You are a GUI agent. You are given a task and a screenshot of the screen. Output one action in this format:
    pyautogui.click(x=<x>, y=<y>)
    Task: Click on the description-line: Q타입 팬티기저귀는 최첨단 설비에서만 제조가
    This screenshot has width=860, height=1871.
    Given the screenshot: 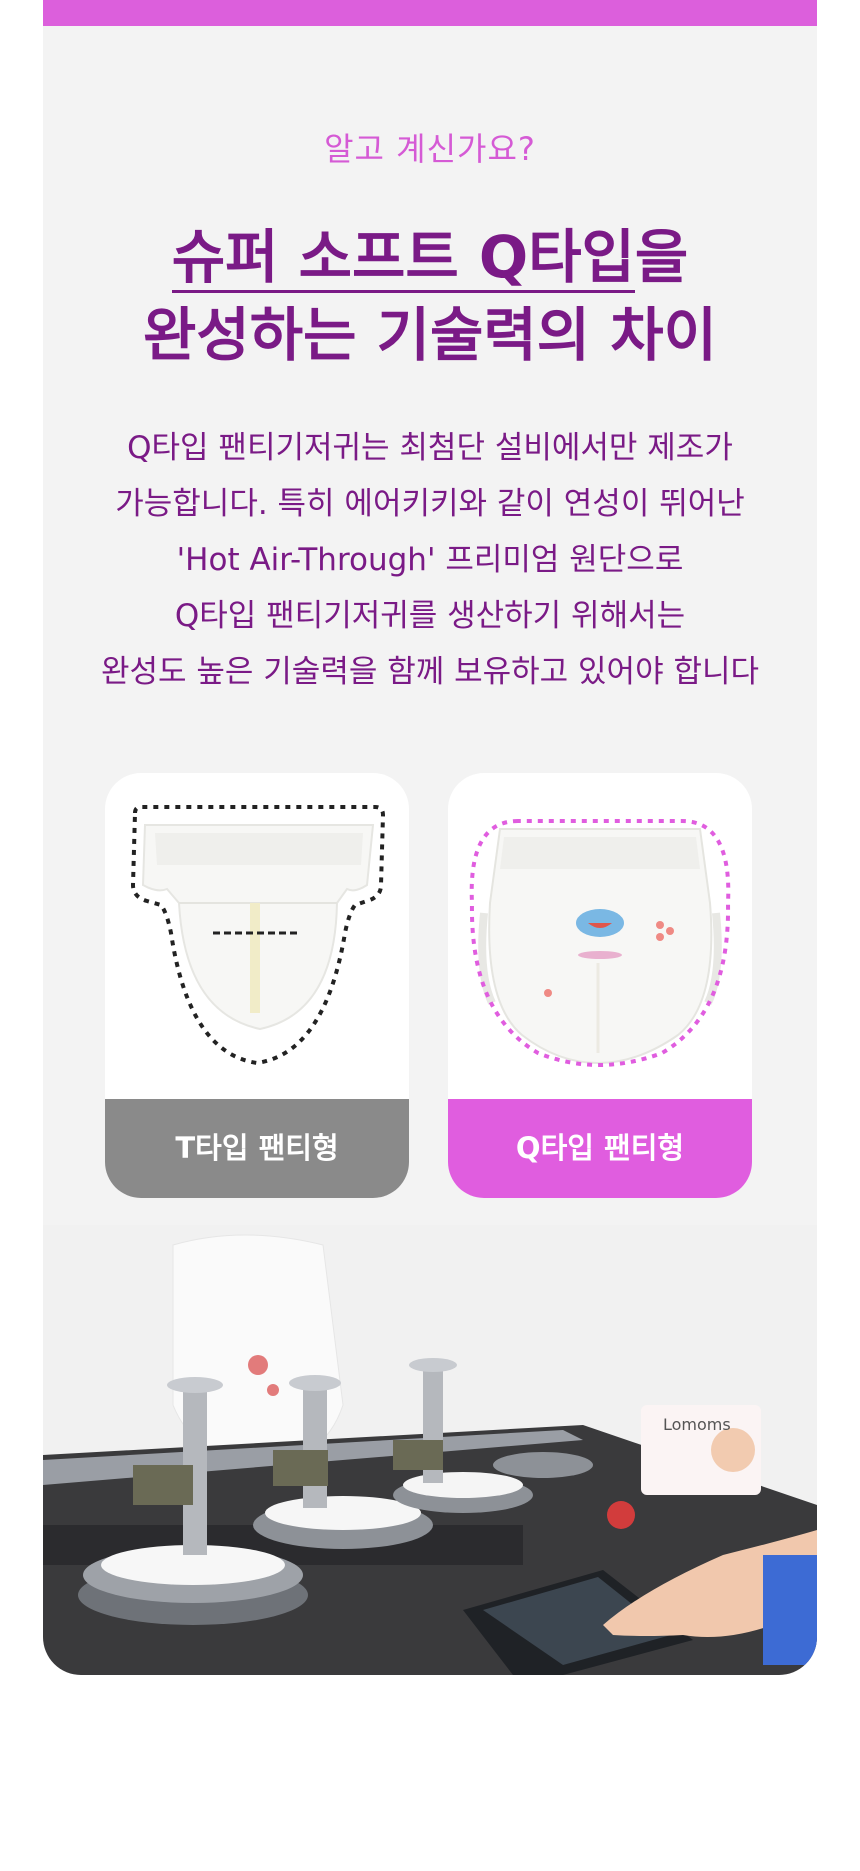 What is the action you would take?
    pyautogui.click(x=430, y=448)
    